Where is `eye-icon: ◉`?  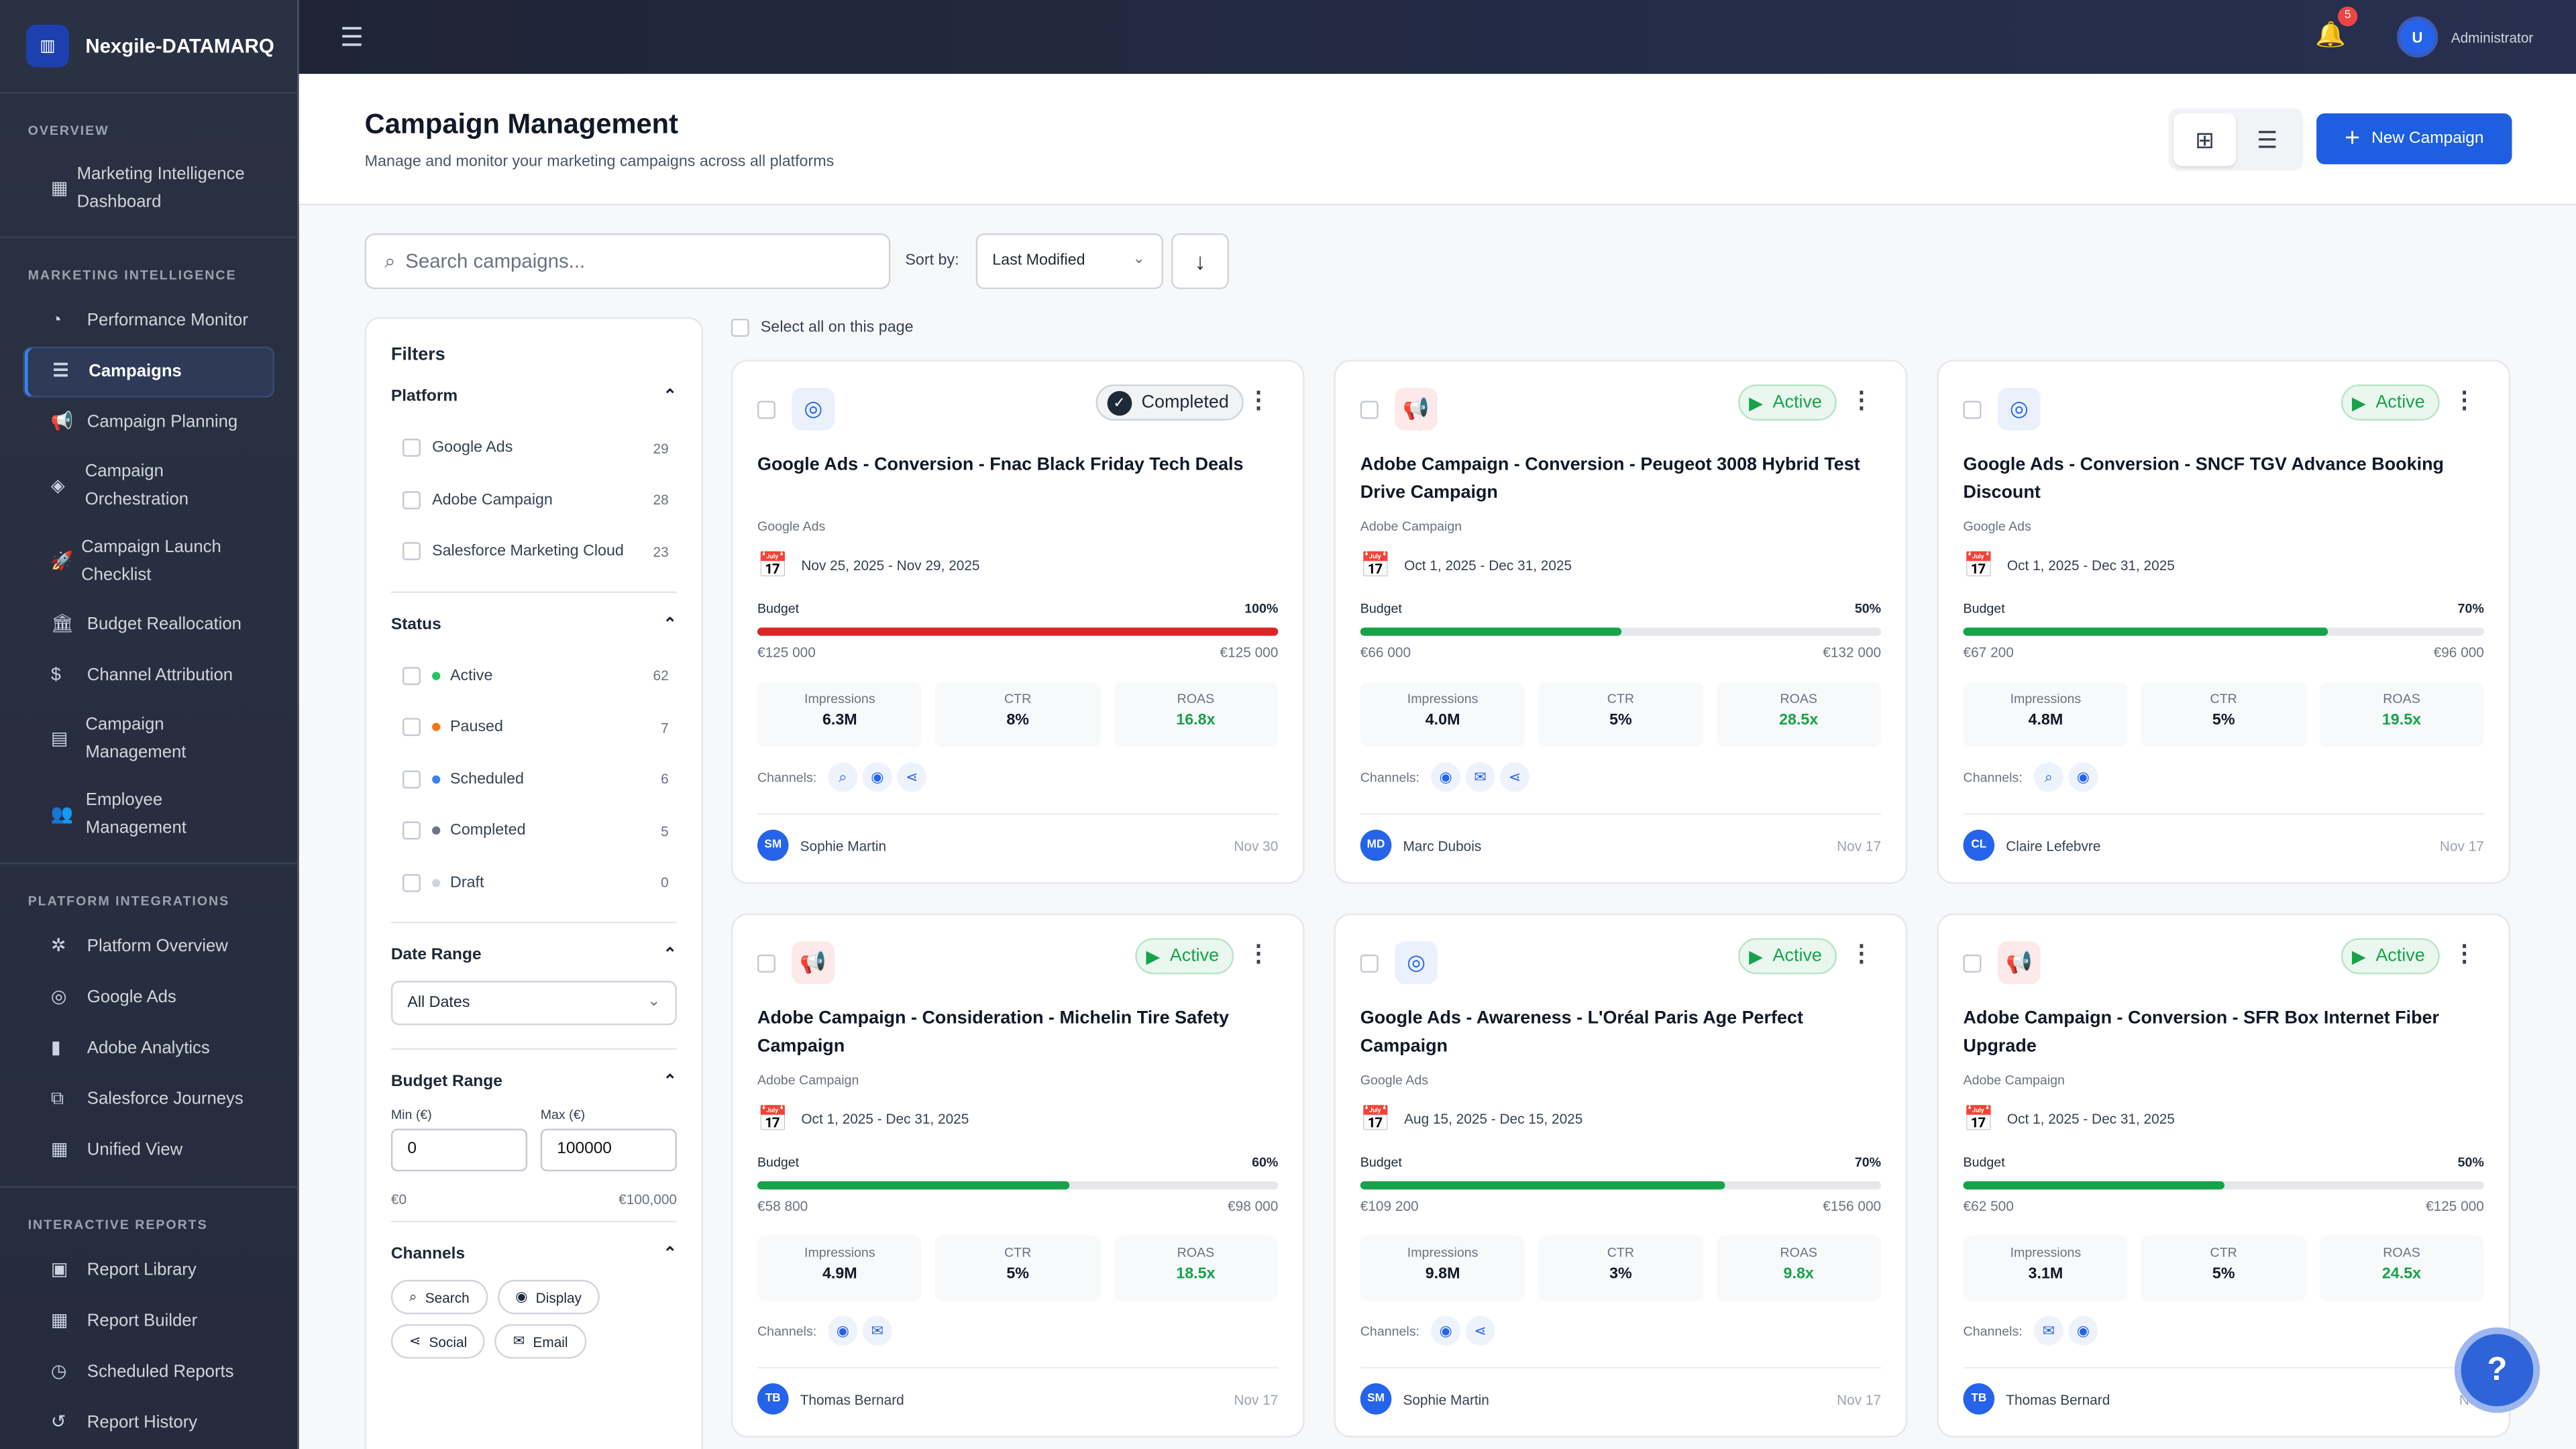 eye-icon: ◉ is located at coordinates (521, 1296).